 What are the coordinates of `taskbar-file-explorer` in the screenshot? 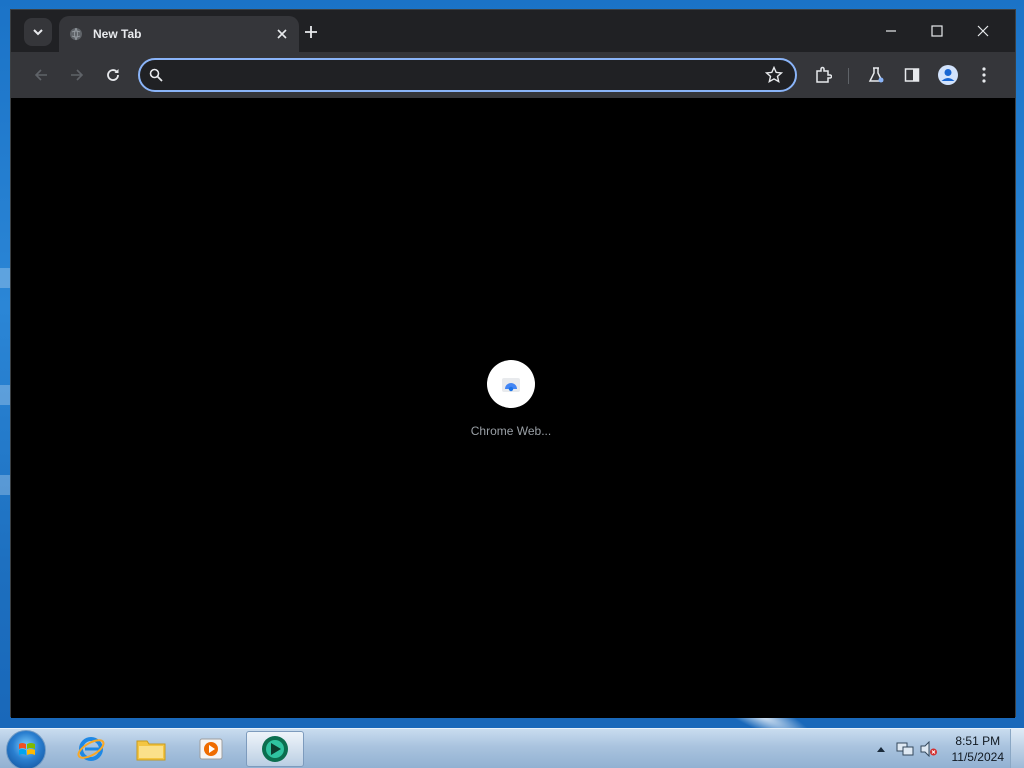 It's located at (151, 749).